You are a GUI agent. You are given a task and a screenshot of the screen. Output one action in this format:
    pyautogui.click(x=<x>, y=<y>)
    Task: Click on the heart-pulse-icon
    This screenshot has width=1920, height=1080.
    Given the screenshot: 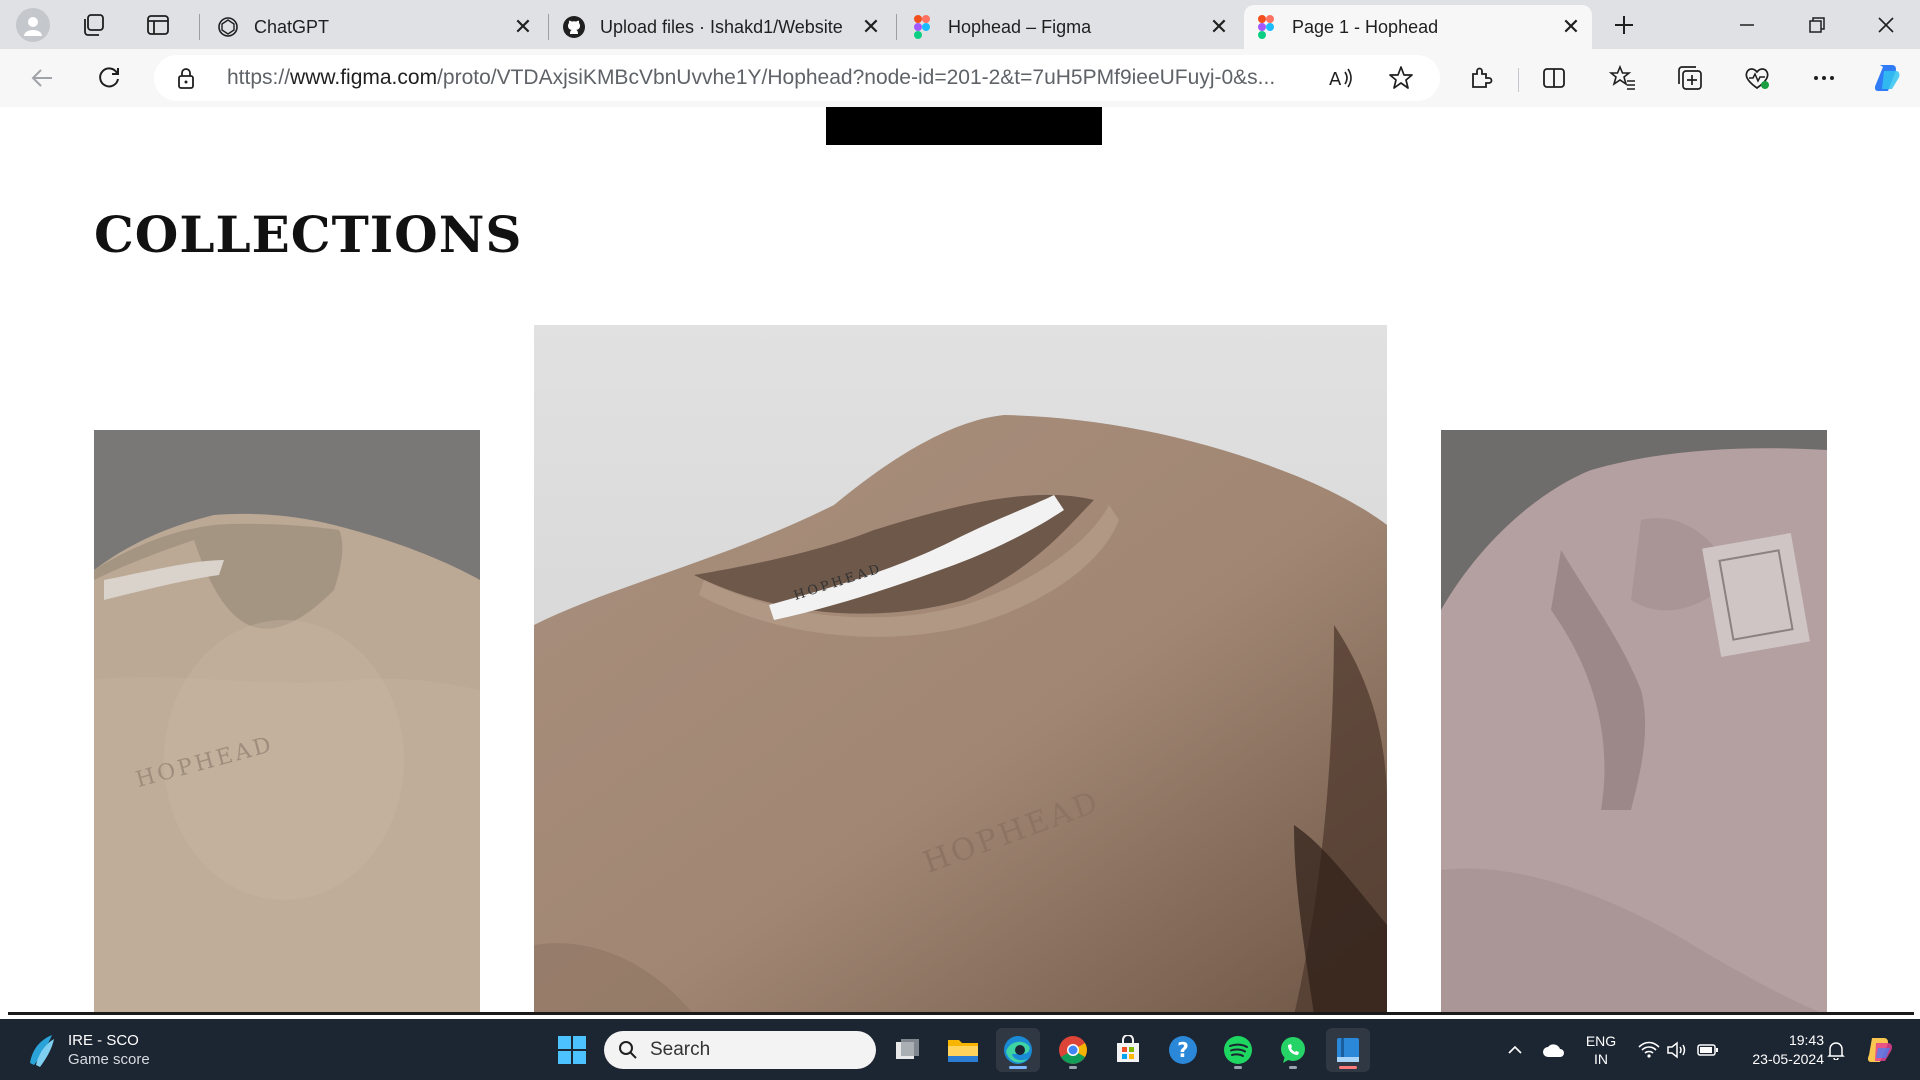 What is the action you would take?
    pyautogui.click(x=1757, y=79)
    